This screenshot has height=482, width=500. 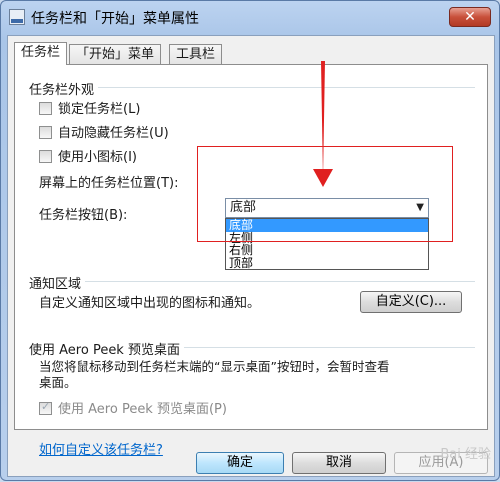 What do you see at coordinates (97, 157) in the screenshot?
I see `small-icons-label: 使用小图标(I)` at bounding box center [97, 157].